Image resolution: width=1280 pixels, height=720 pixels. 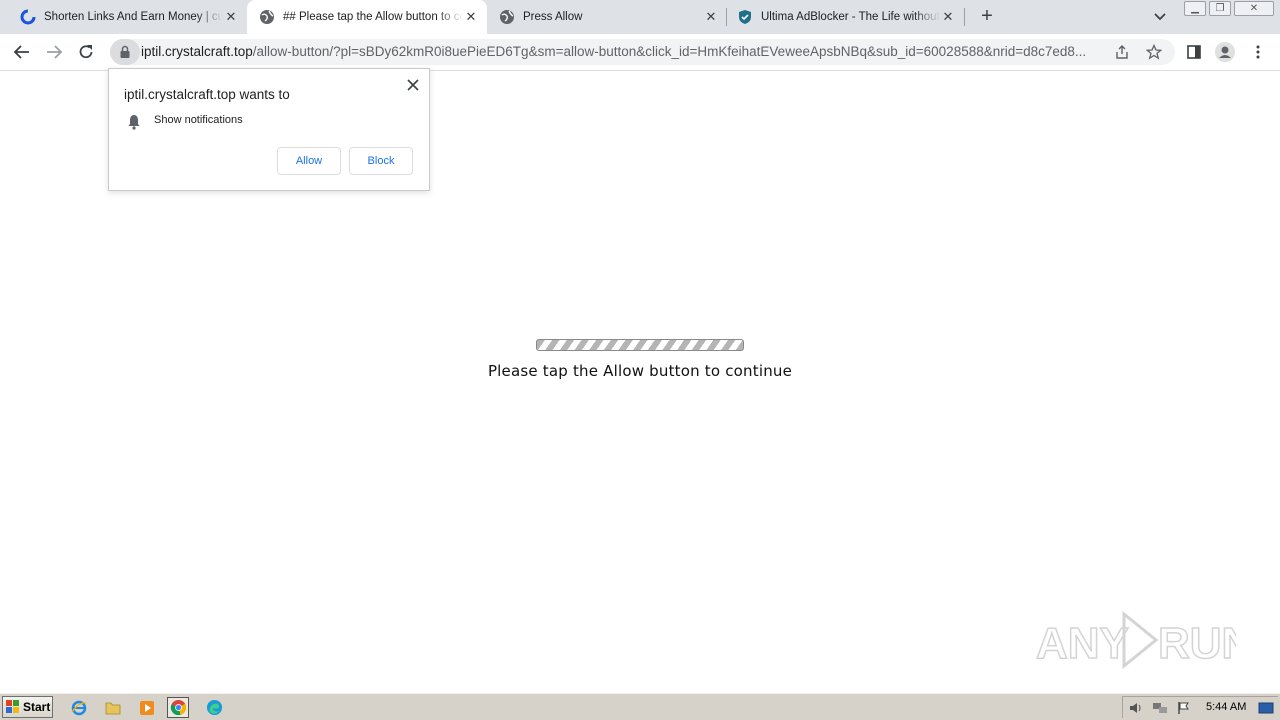 I want to click on svg-text: RUN, so click(x=1197, y=643).